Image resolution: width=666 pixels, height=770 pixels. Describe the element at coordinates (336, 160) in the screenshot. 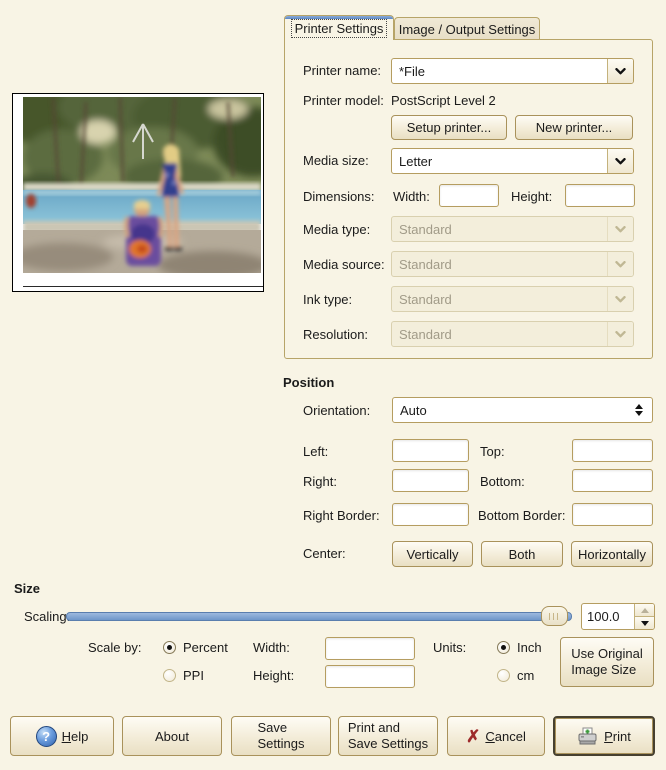

I see `media-size-label: Media size:` at that location.